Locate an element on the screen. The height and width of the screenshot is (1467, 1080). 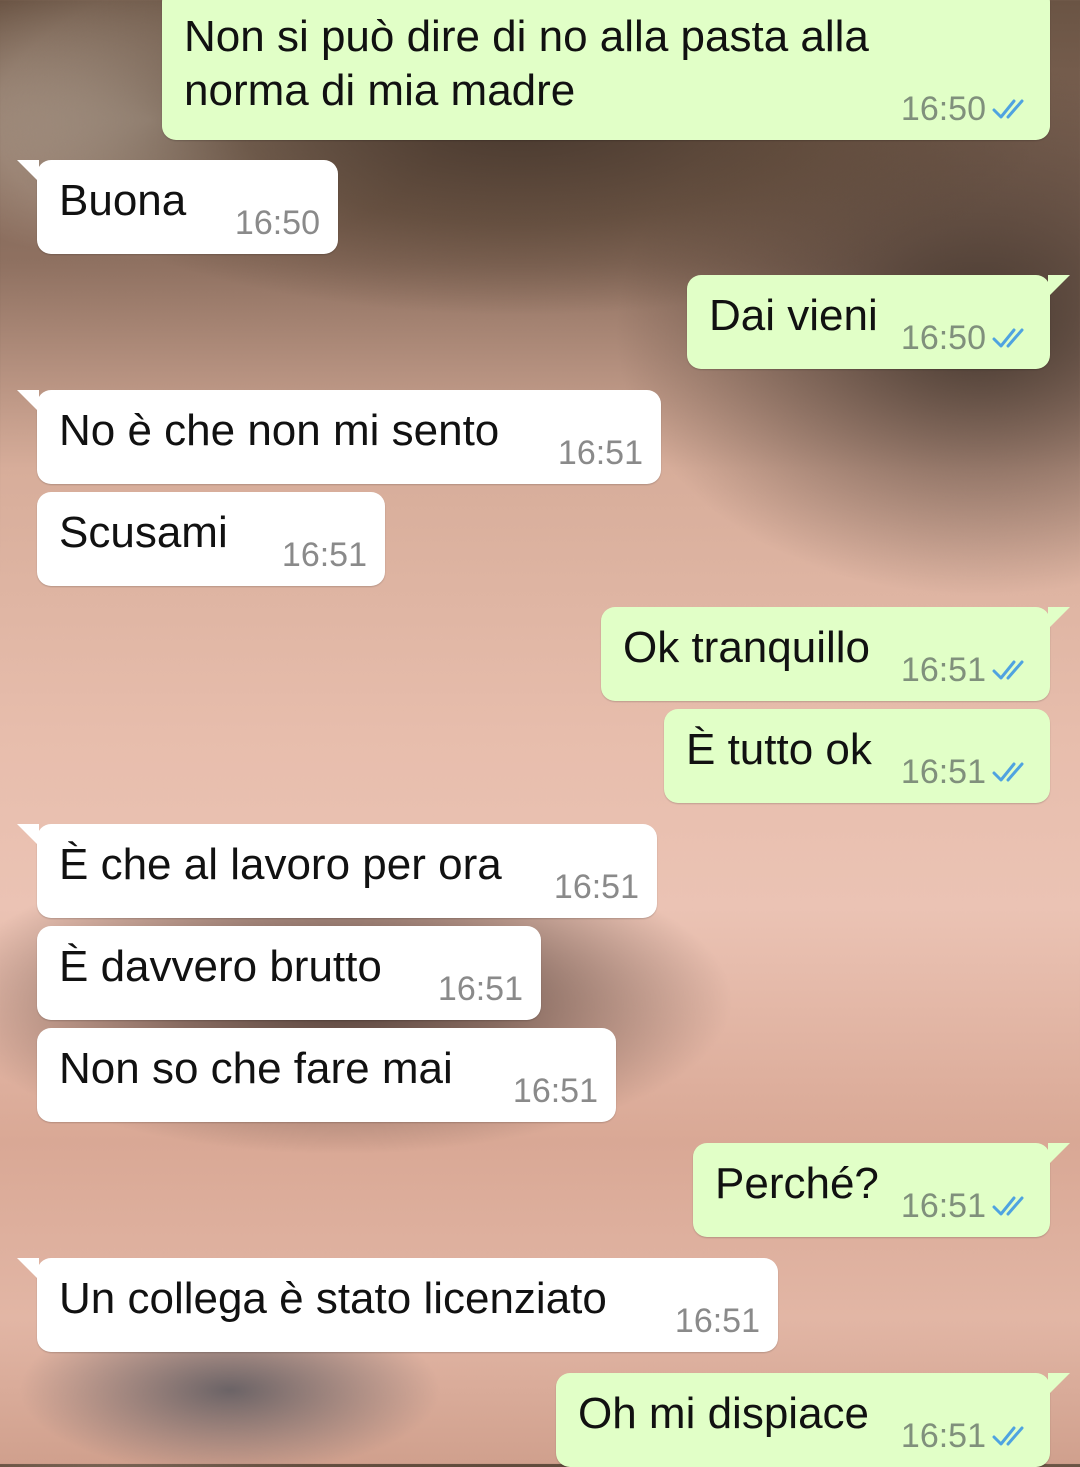
message-incoming: È davvero brutto 16:51 is located at coordinates (289, 973).